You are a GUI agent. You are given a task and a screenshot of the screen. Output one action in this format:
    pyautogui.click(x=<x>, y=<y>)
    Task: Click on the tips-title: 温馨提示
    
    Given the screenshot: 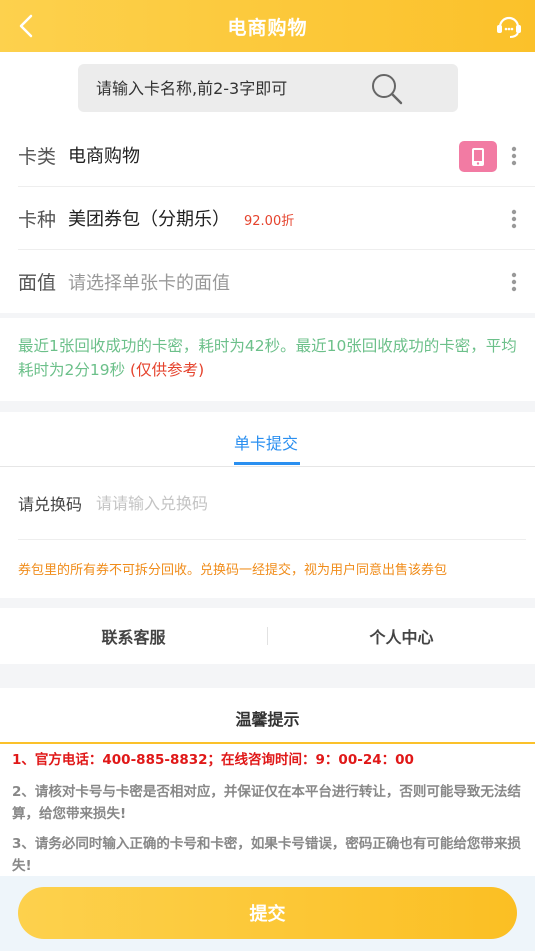 What is the action you would take?
    pyautogui.click(x=267, y=719)
    